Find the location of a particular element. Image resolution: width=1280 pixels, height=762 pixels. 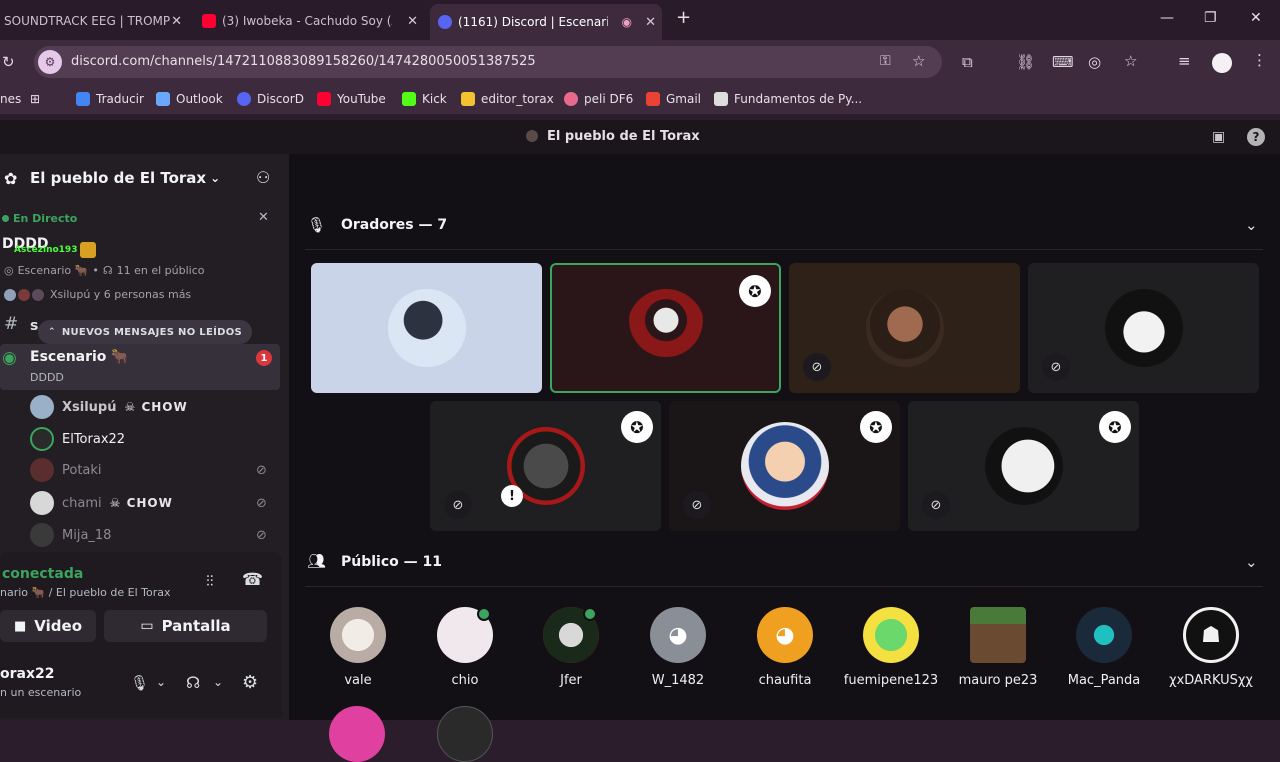

lens-icon: ◎ is located at coordinates (1094, 62).